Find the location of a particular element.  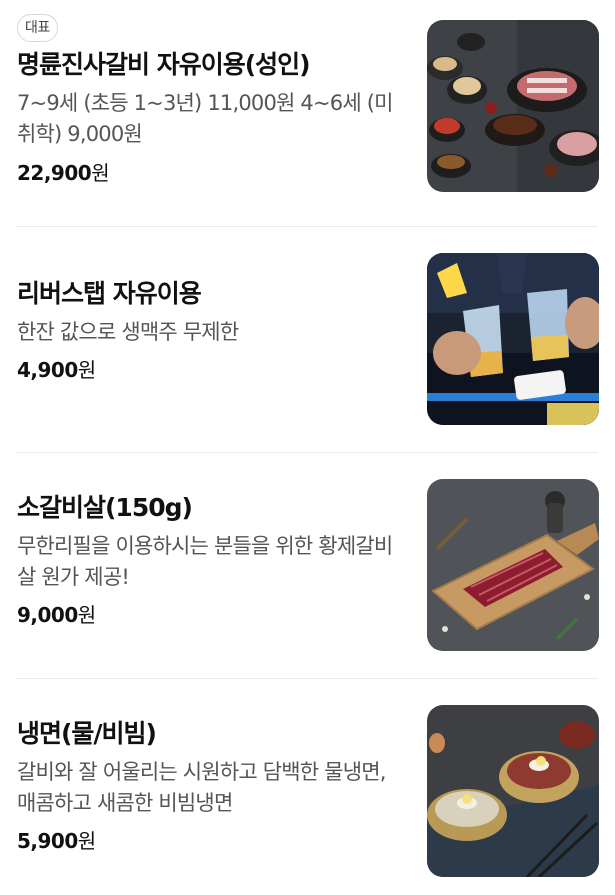

beer-tap-photo is located at coordinates (513, 339).